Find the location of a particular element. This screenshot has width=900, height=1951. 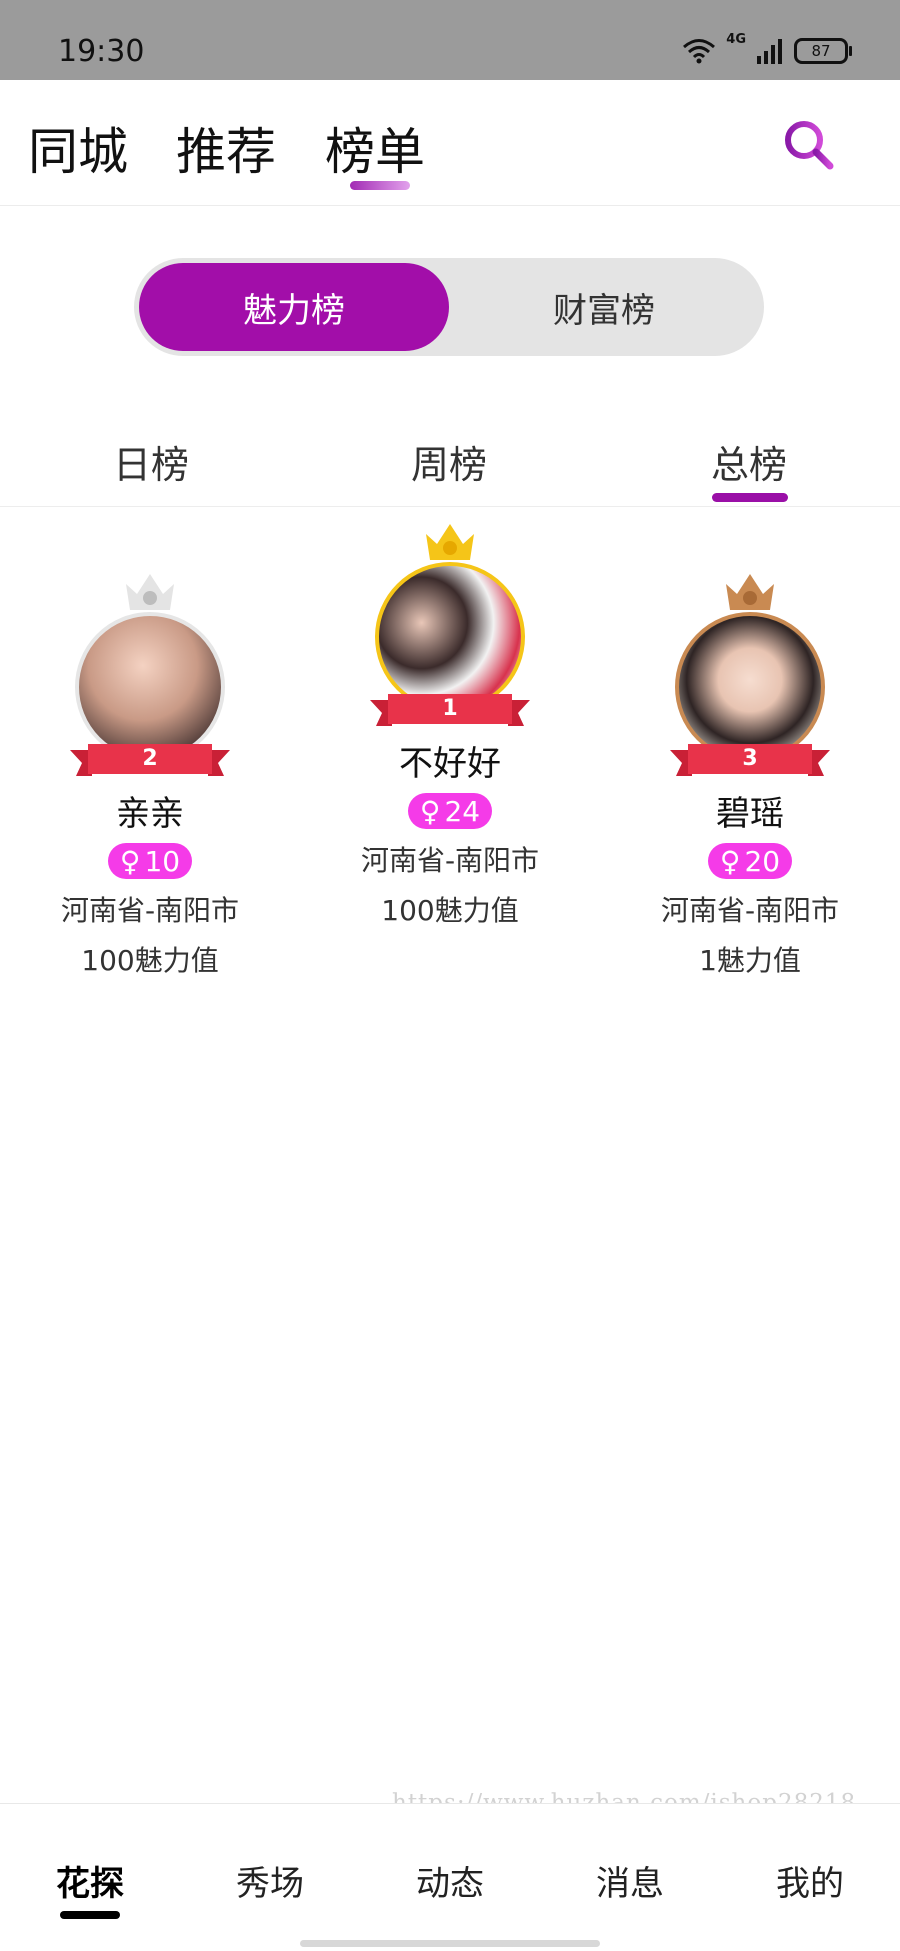

user-name: 不好好 is located at coordinates (450, 764).